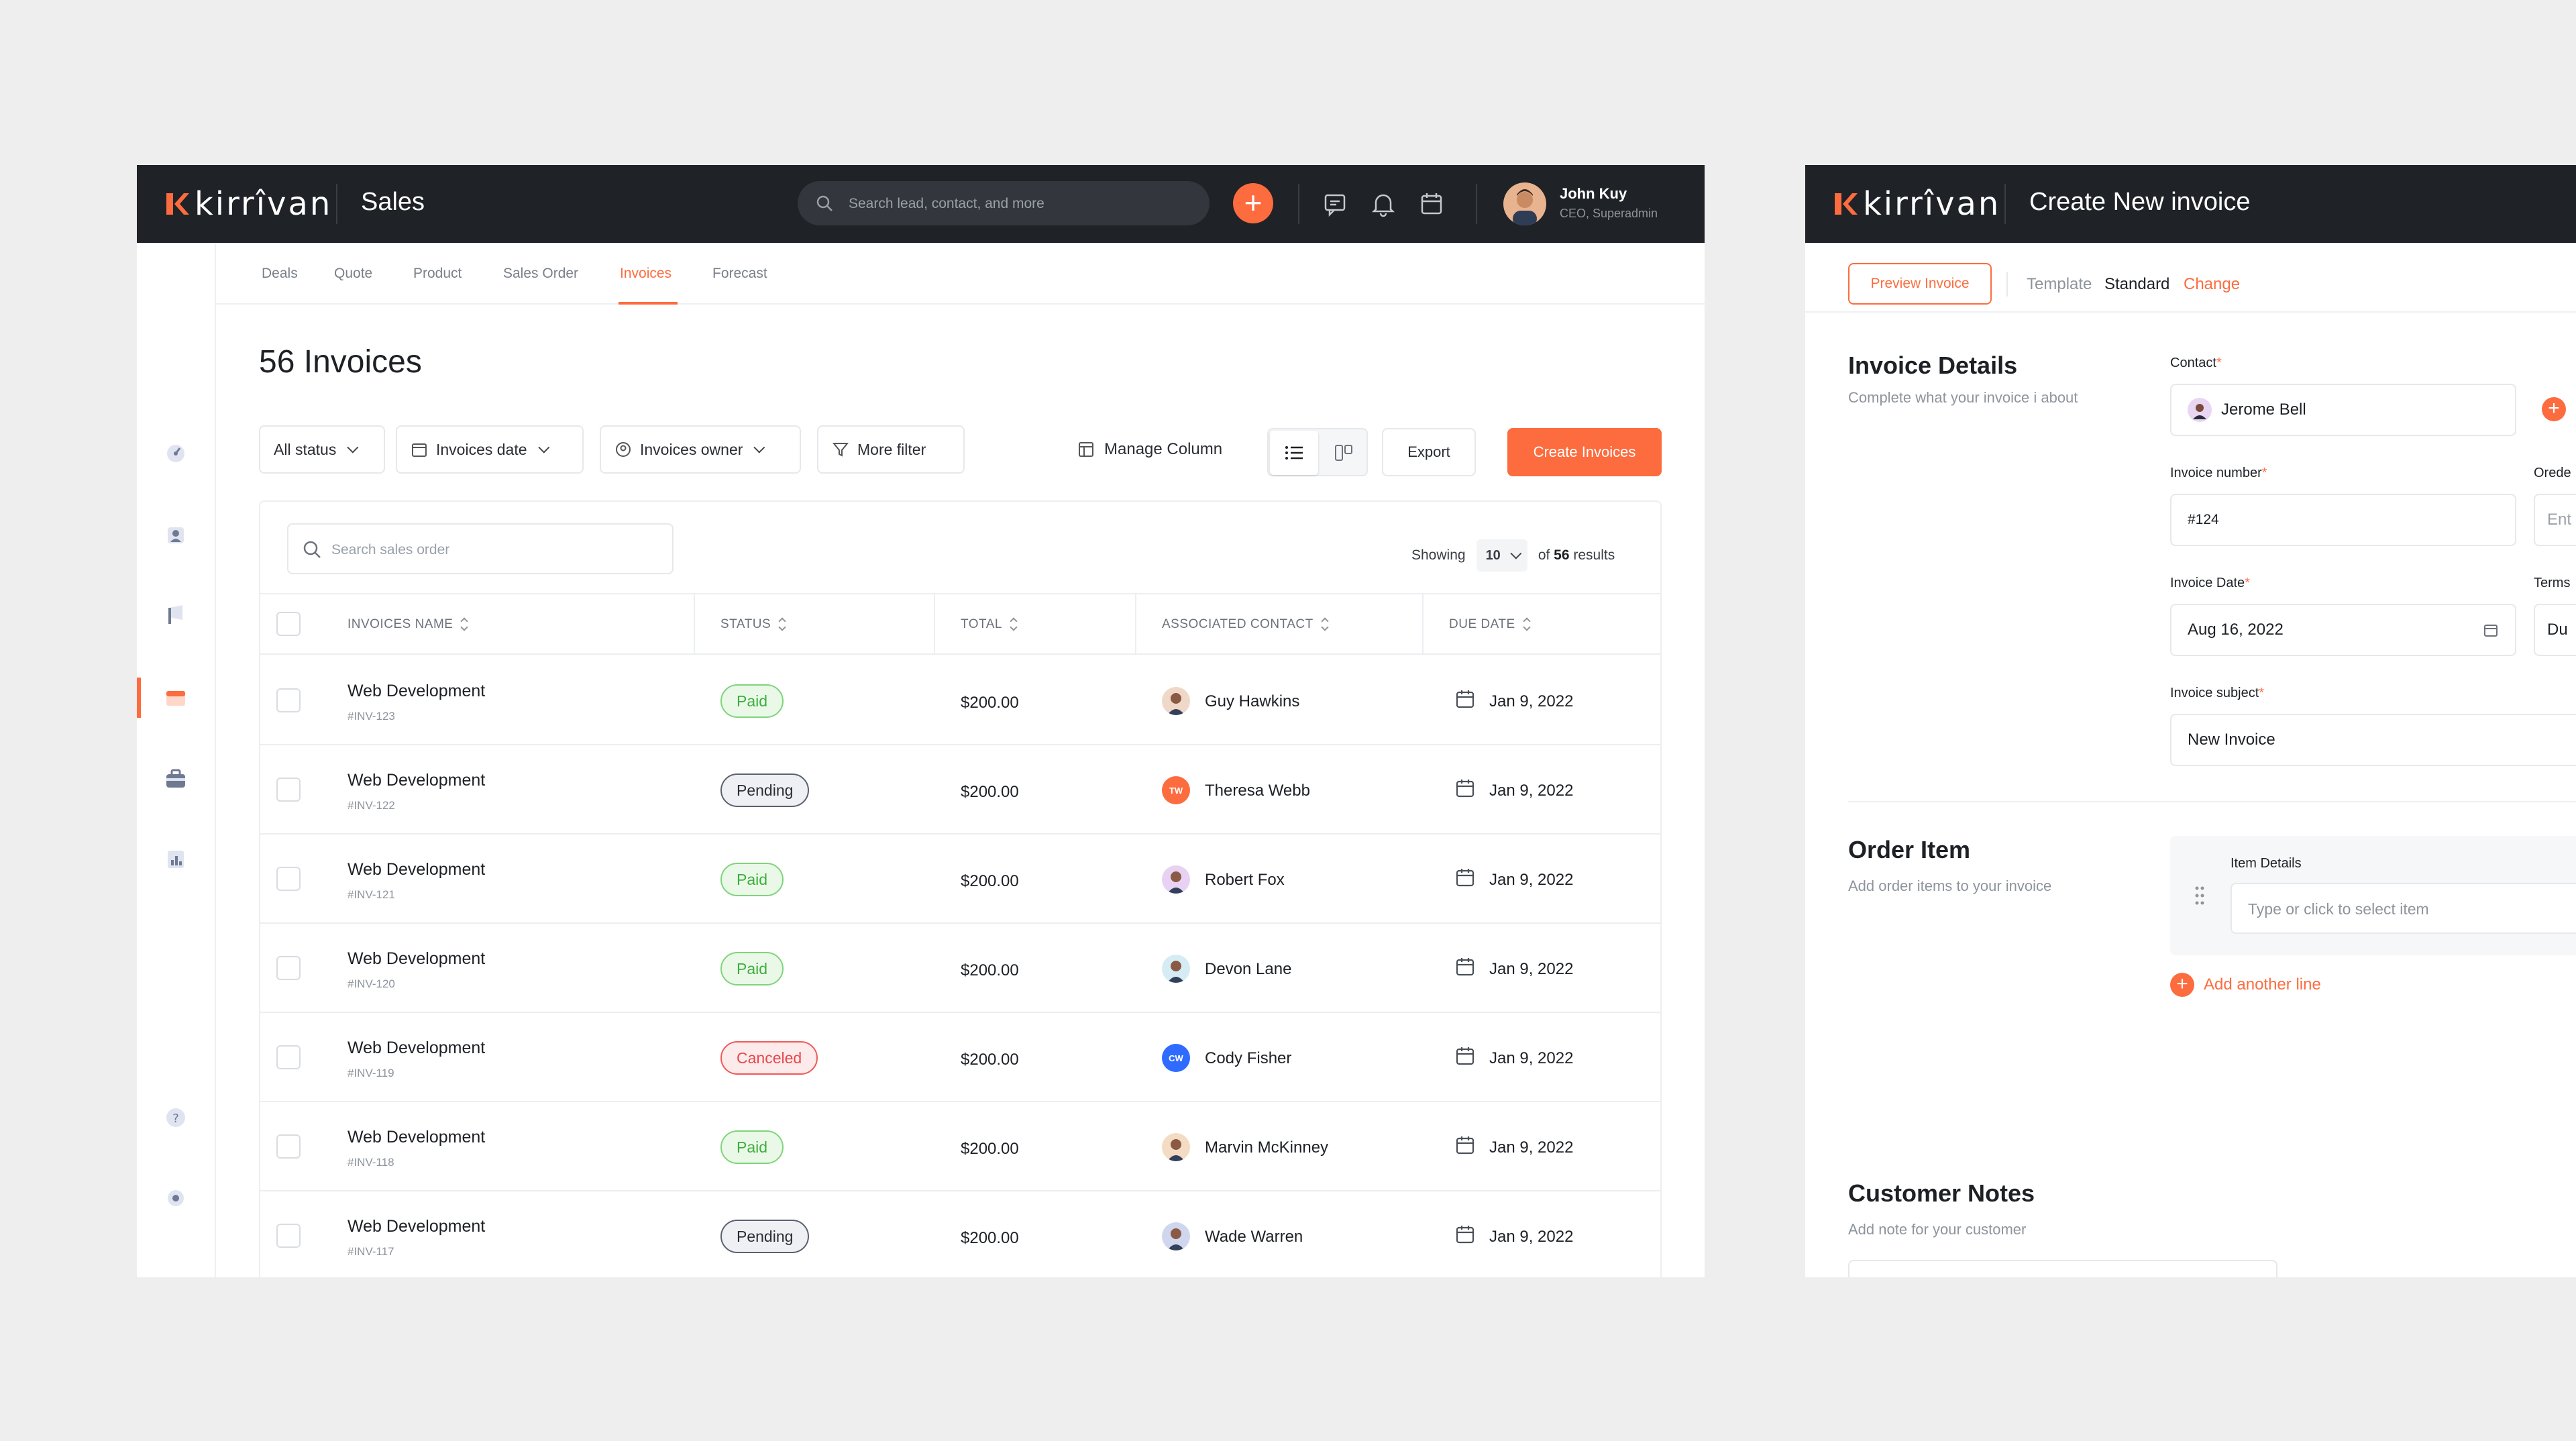  I want to click on contact-name: Devon Lane, so click(1248, 969).